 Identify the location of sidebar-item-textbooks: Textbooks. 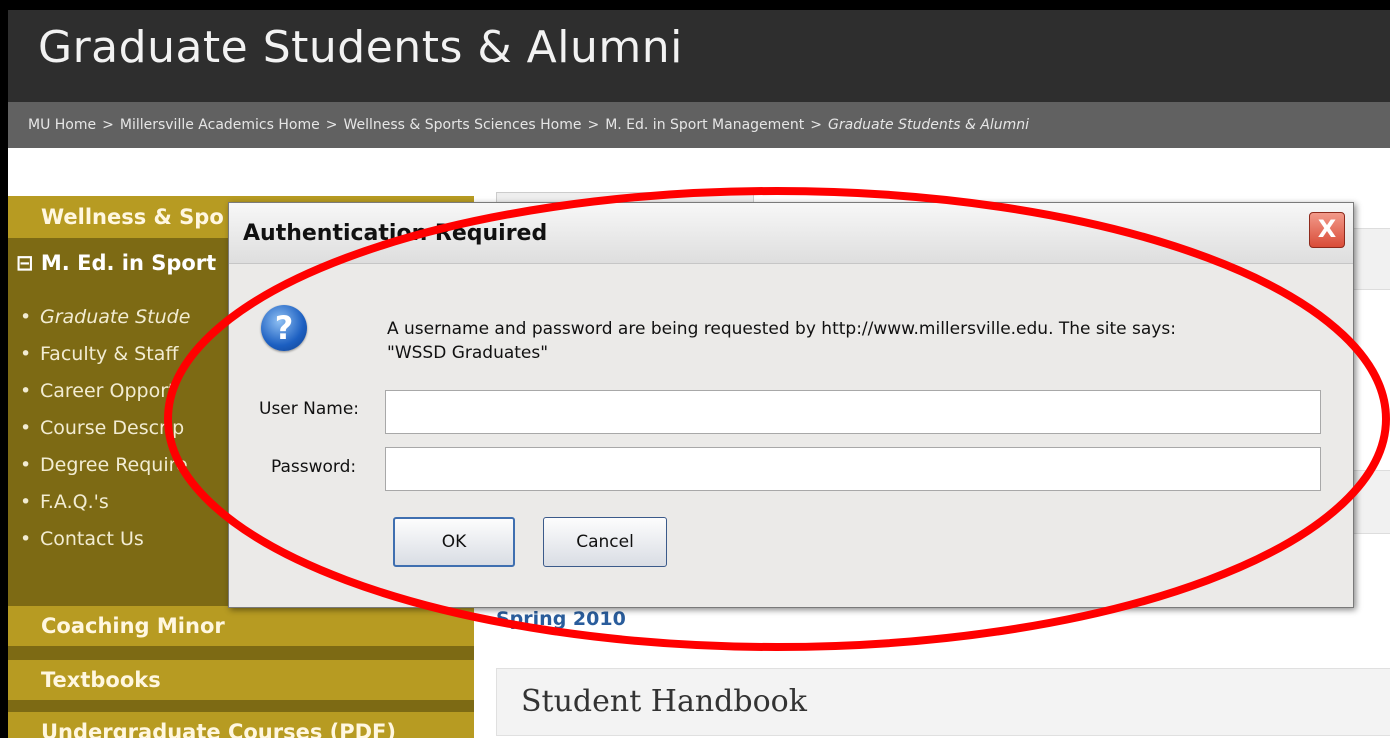
(241, 680).